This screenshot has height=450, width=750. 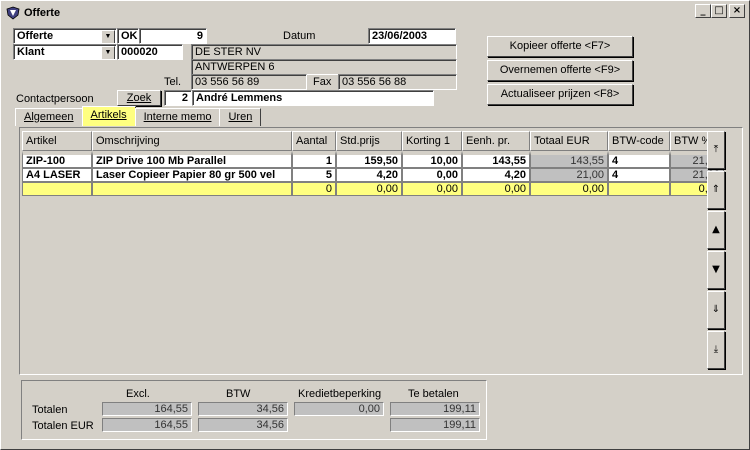 What do you see at coordinates (716, 310) in the screenshot?
I see `page-down-icon: ⇓` at bounding box center [716, 310].